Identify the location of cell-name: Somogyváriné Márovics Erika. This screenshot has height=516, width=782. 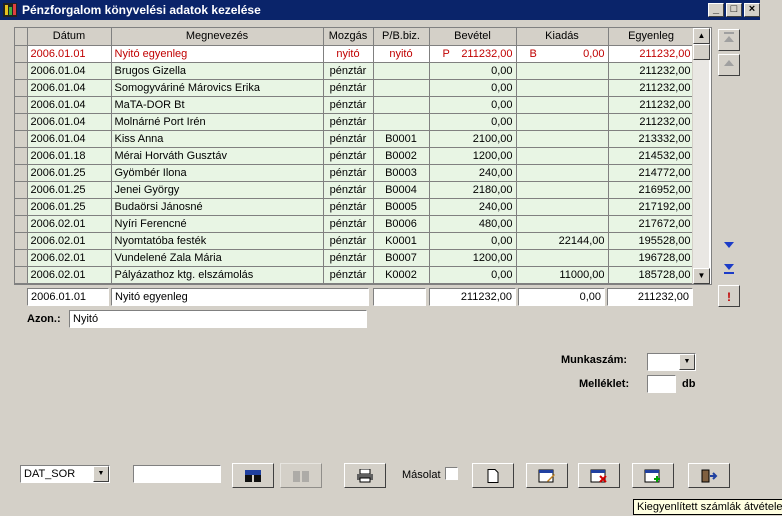
(217, 88).